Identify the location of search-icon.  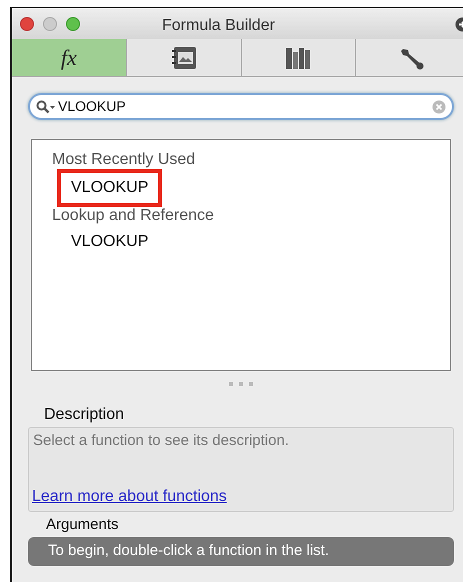
(46, 107).